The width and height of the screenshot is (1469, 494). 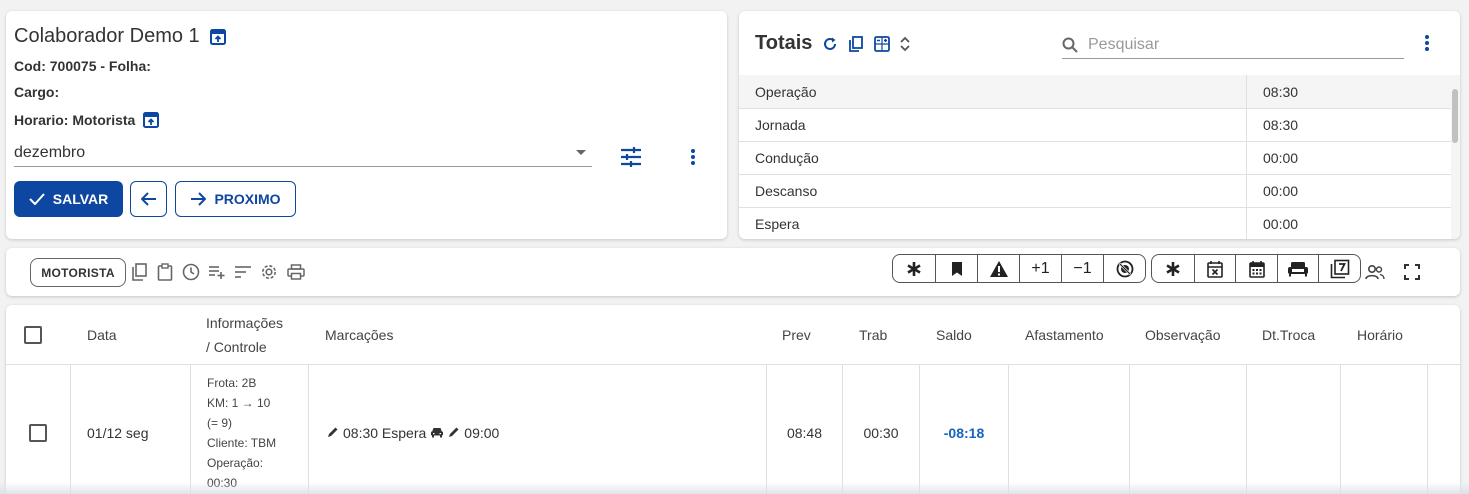 I want to click on totais-row: Espera 00:00, so click(x=1095, y=223).